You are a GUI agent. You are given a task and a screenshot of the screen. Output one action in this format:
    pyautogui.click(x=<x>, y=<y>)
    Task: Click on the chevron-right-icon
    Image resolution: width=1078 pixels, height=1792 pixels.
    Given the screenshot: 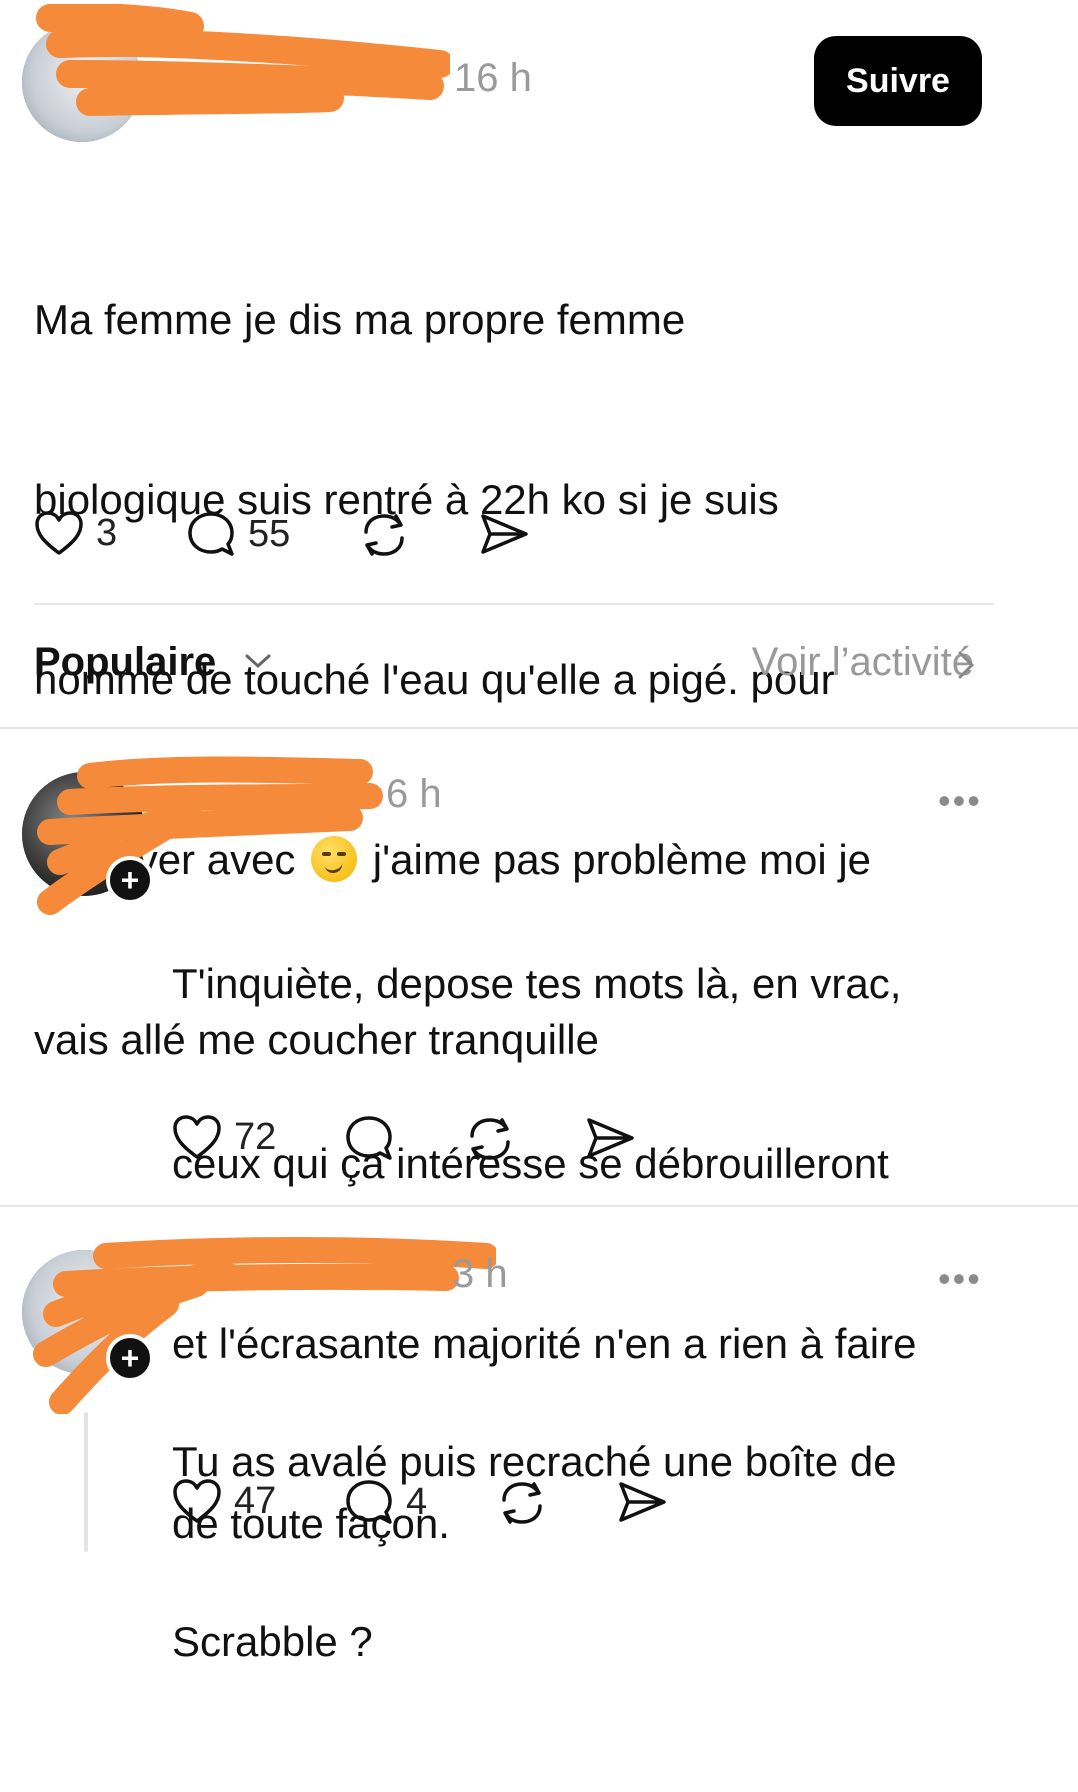 What is the action you would take?
    pyautogui.click(x=966, y=665)
    